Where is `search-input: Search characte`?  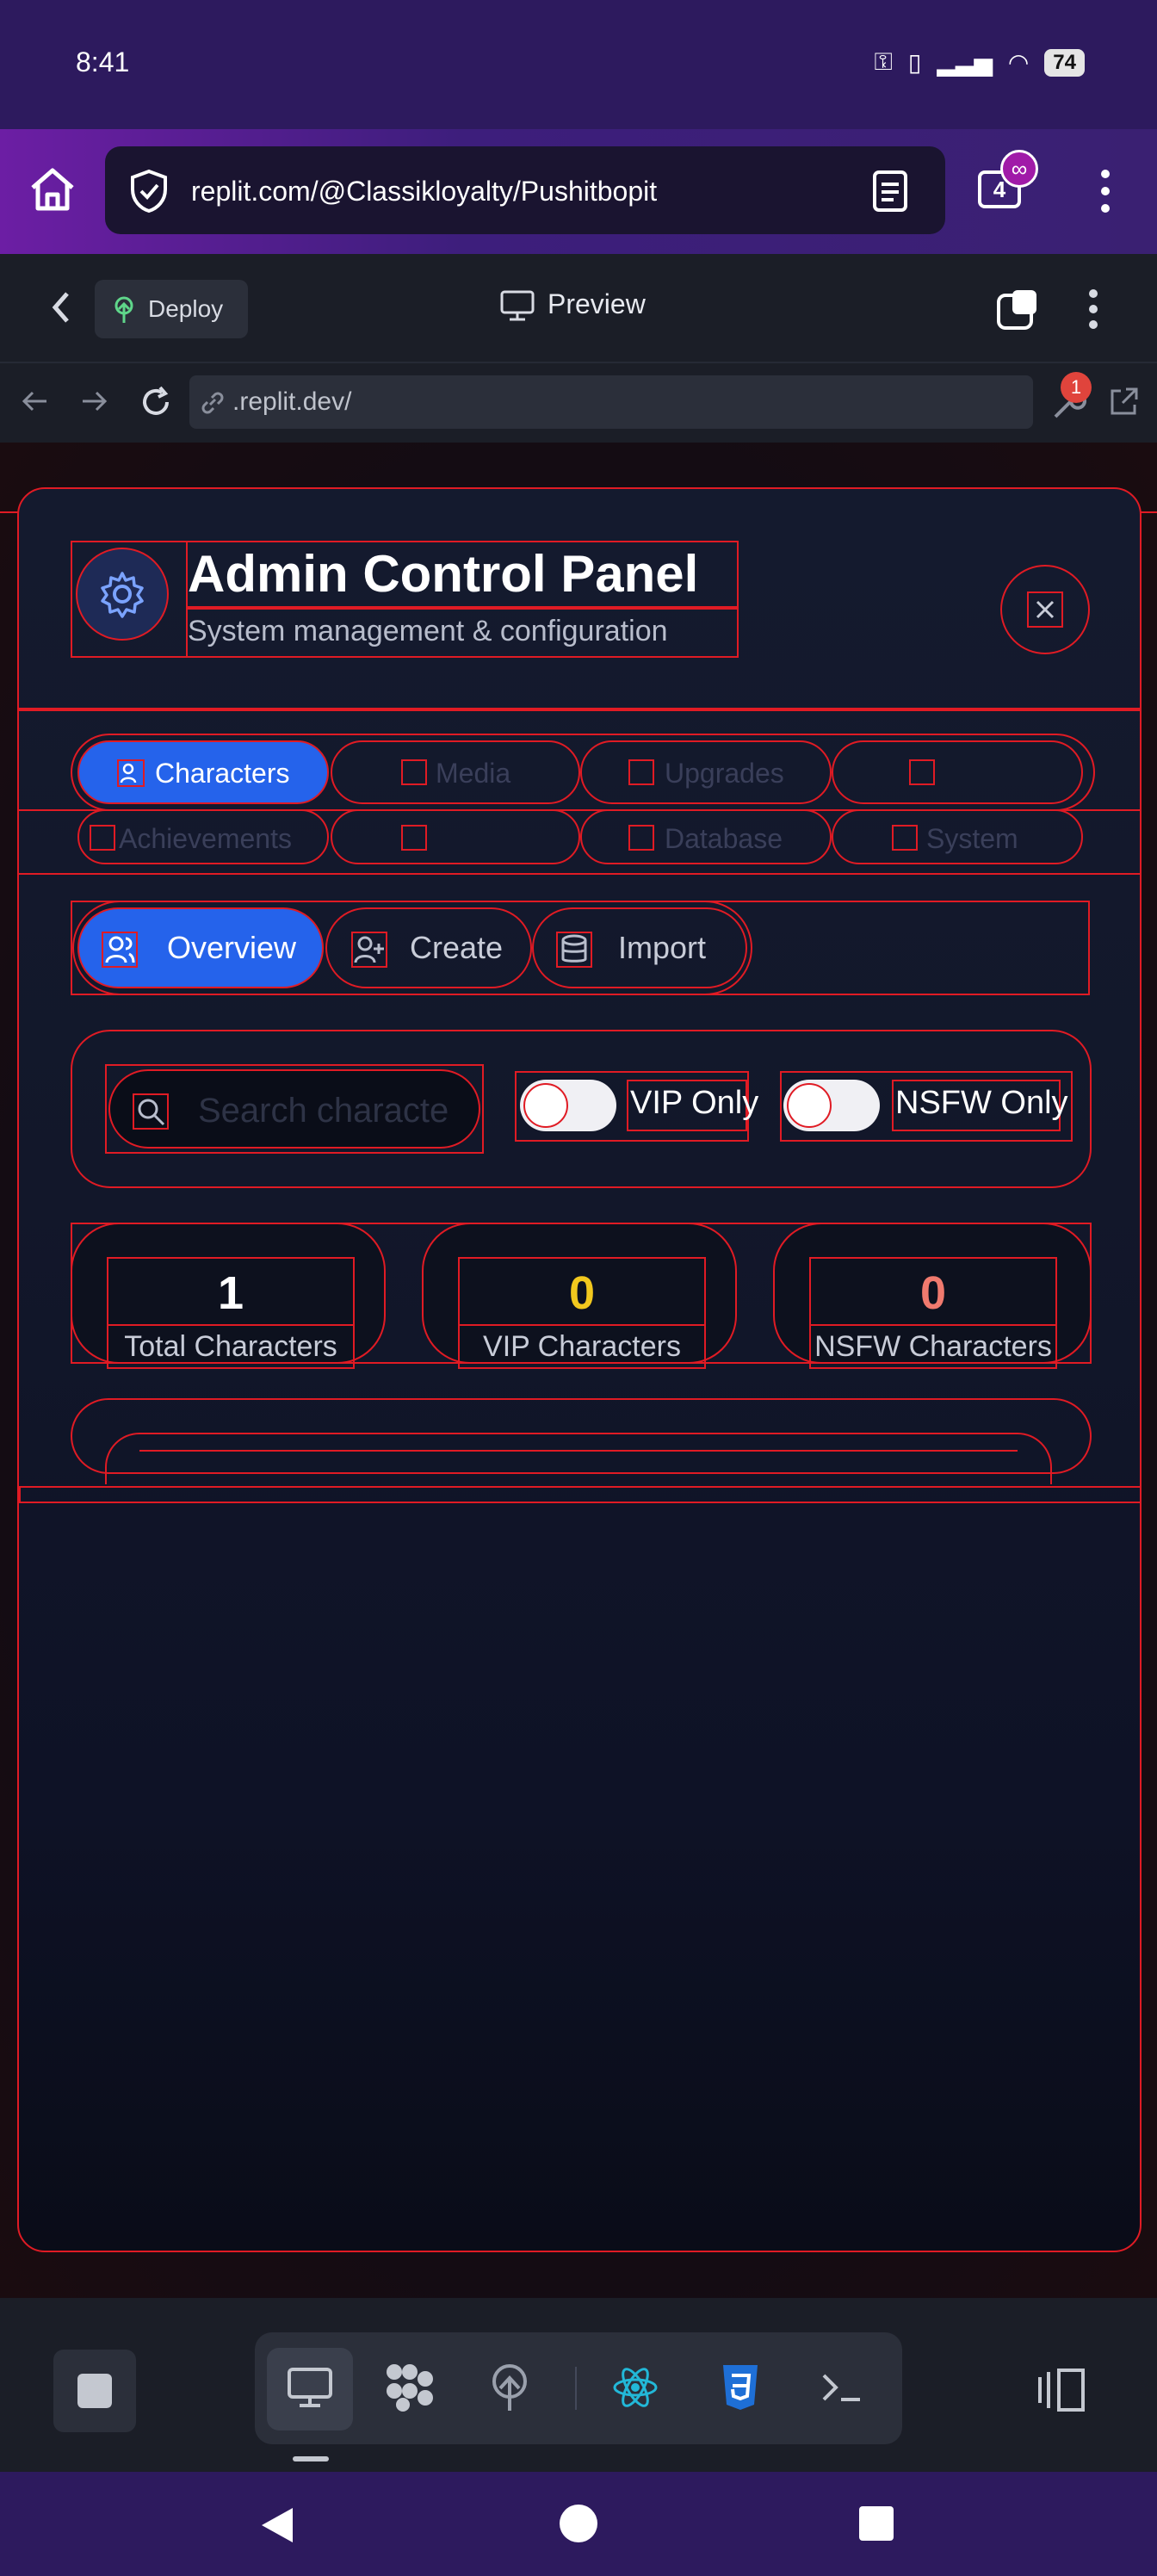
search-input: Search characte is located at coordinates (294, 1109).